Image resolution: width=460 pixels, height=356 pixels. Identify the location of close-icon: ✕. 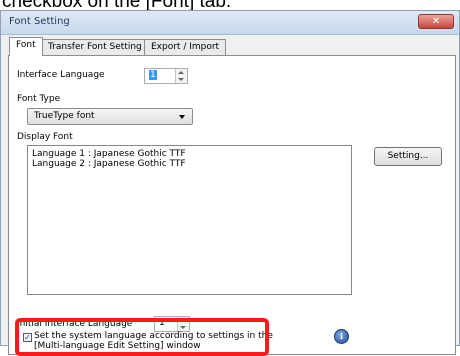
(436, 21).